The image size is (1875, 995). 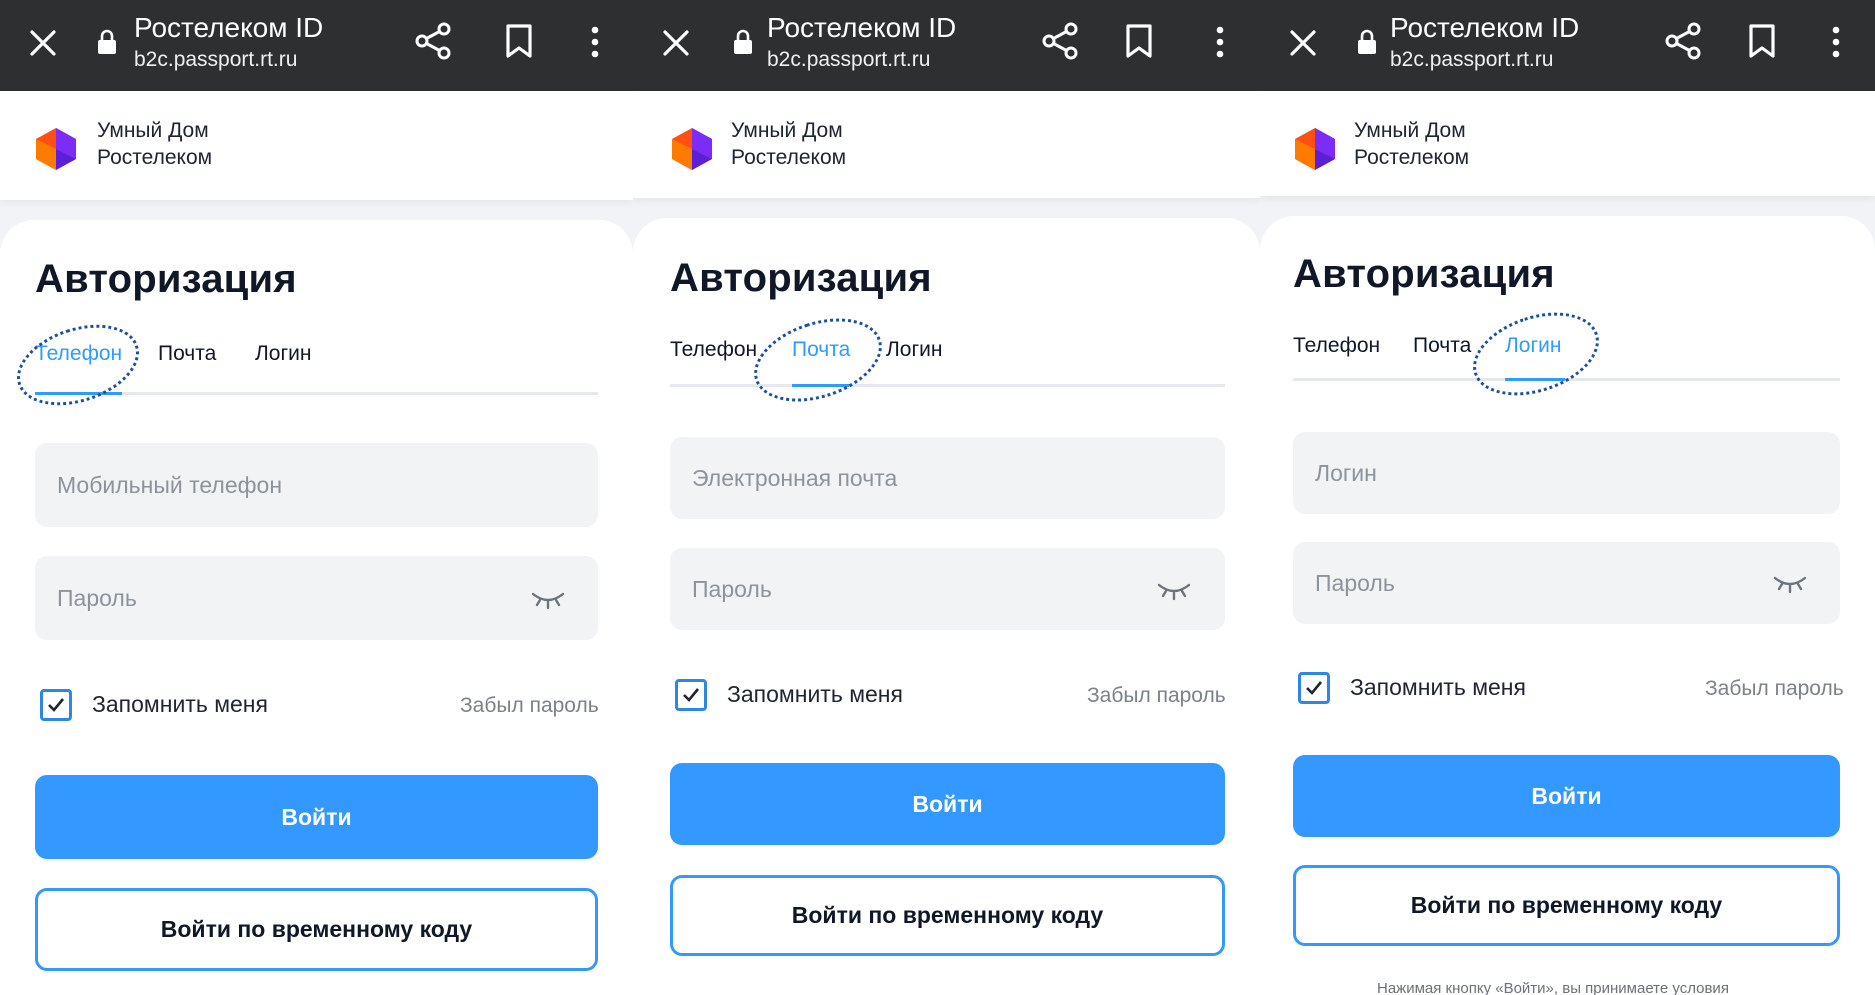 I want to click on login-input, so click(x=1566, y=473).